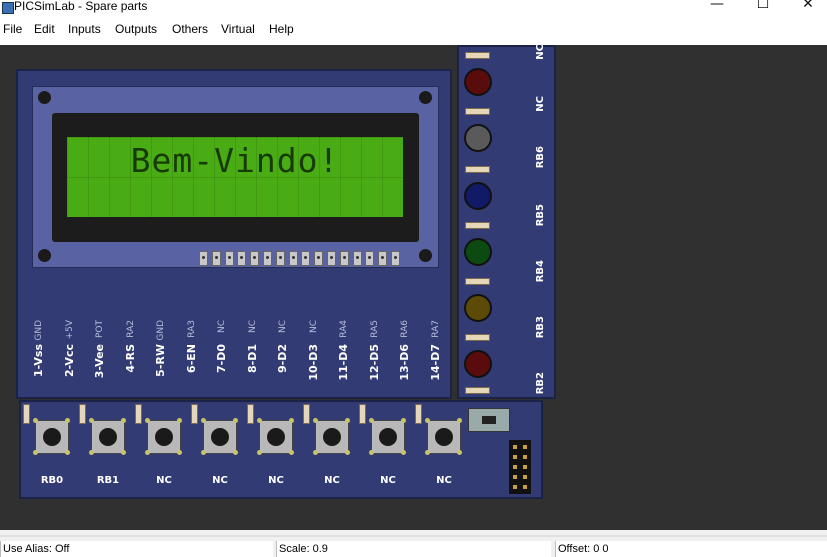 The image size is (827, 557). Describe the element at coordinates (136, 29) in the screenshot. I see `menu-outputs: Outputs` at that location.